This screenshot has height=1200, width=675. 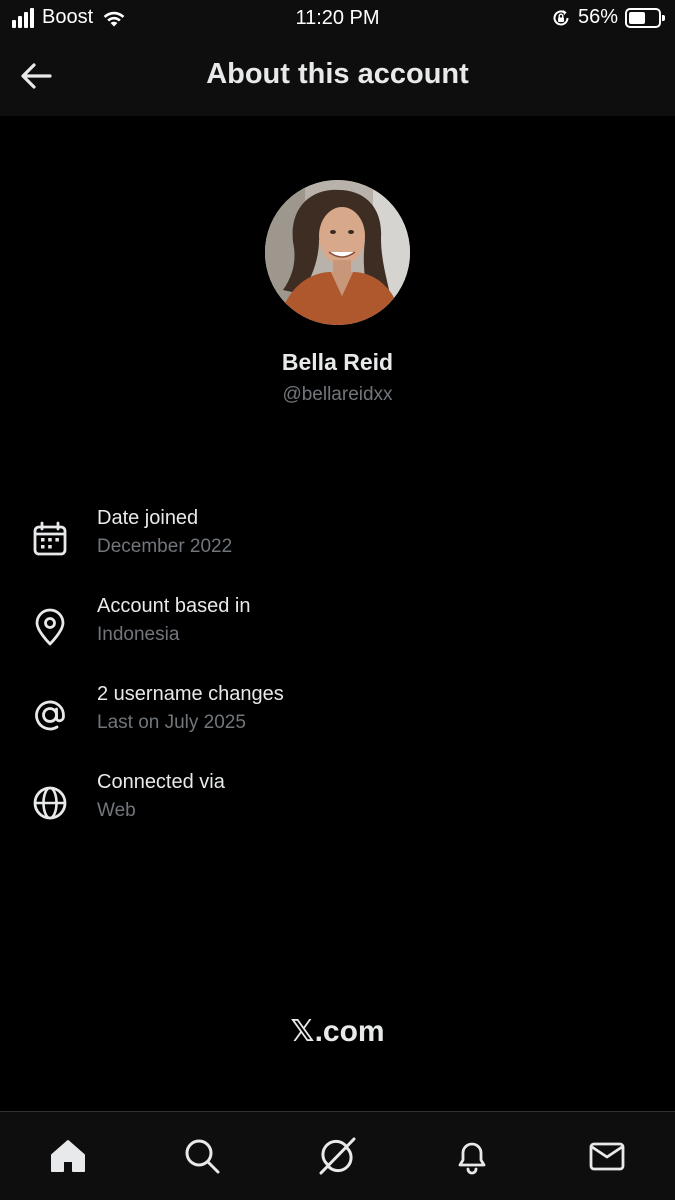 I want to click on avatar, so click(x=337, y=252).